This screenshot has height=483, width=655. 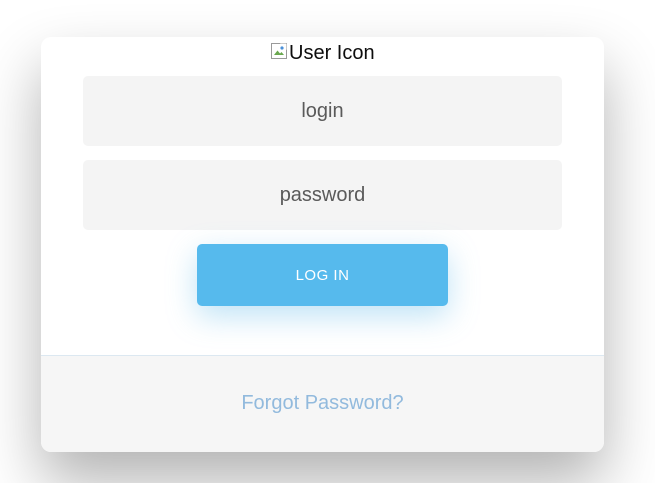 I want to click on user-icon-alt-text: User Icon, so click(x=332, y=52).